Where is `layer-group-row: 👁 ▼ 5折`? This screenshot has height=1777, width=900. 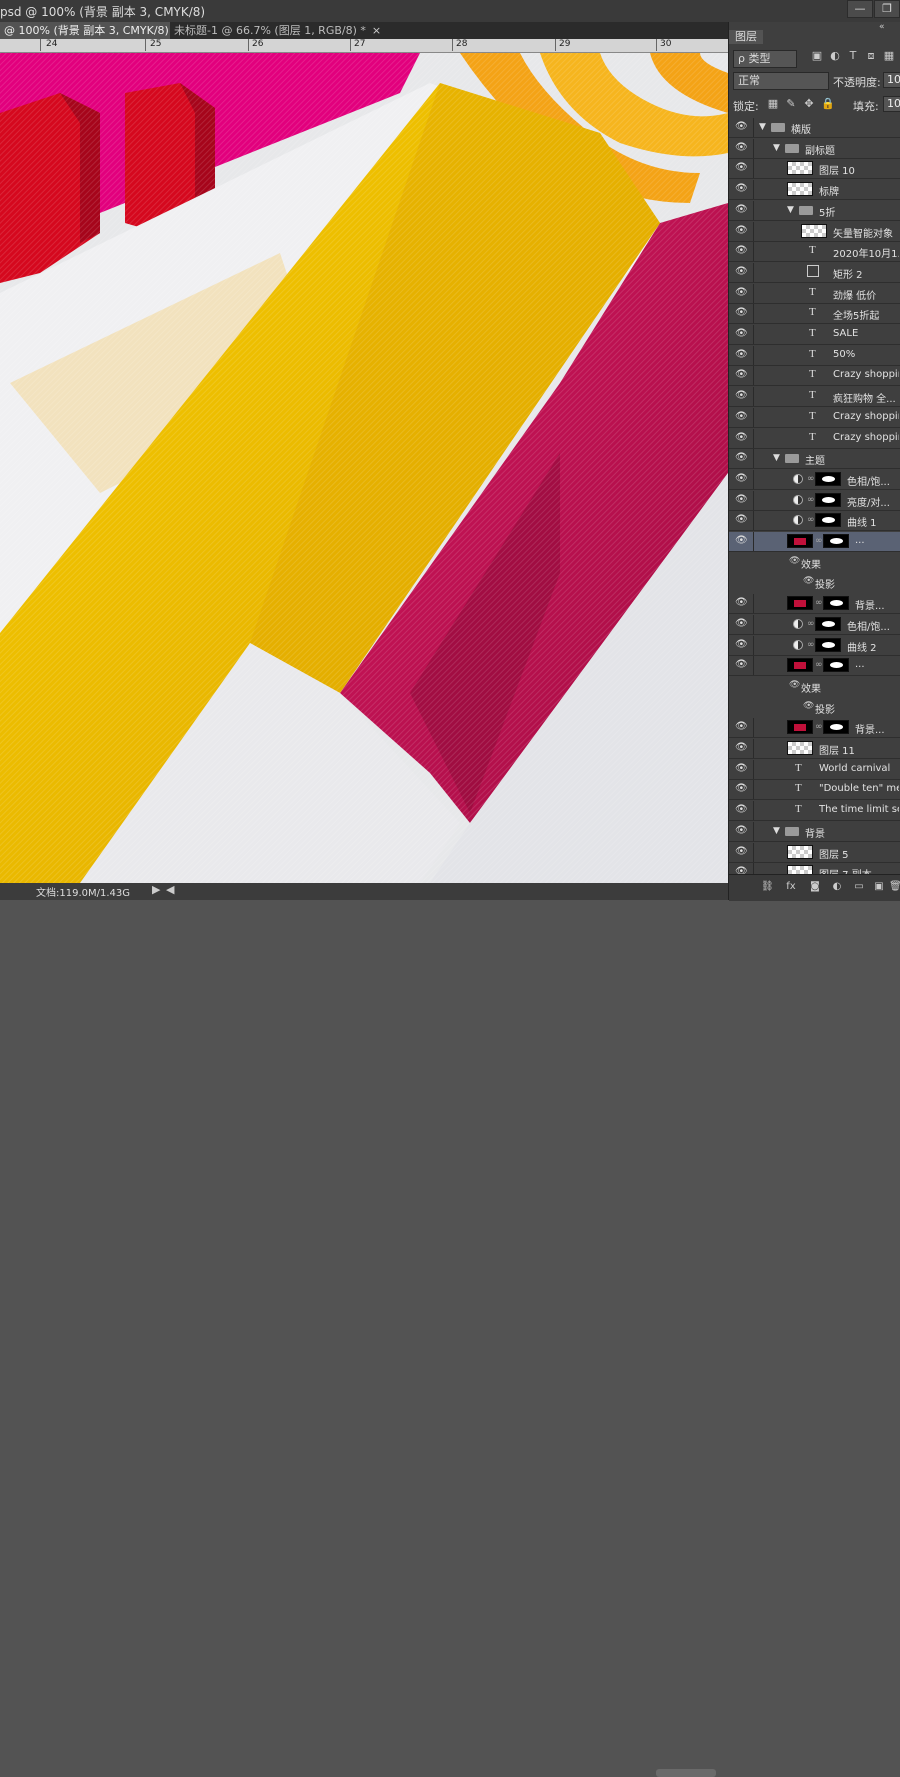
layer-group-row: 👁 ▼ 5折 is located at coordinates (814, 210).